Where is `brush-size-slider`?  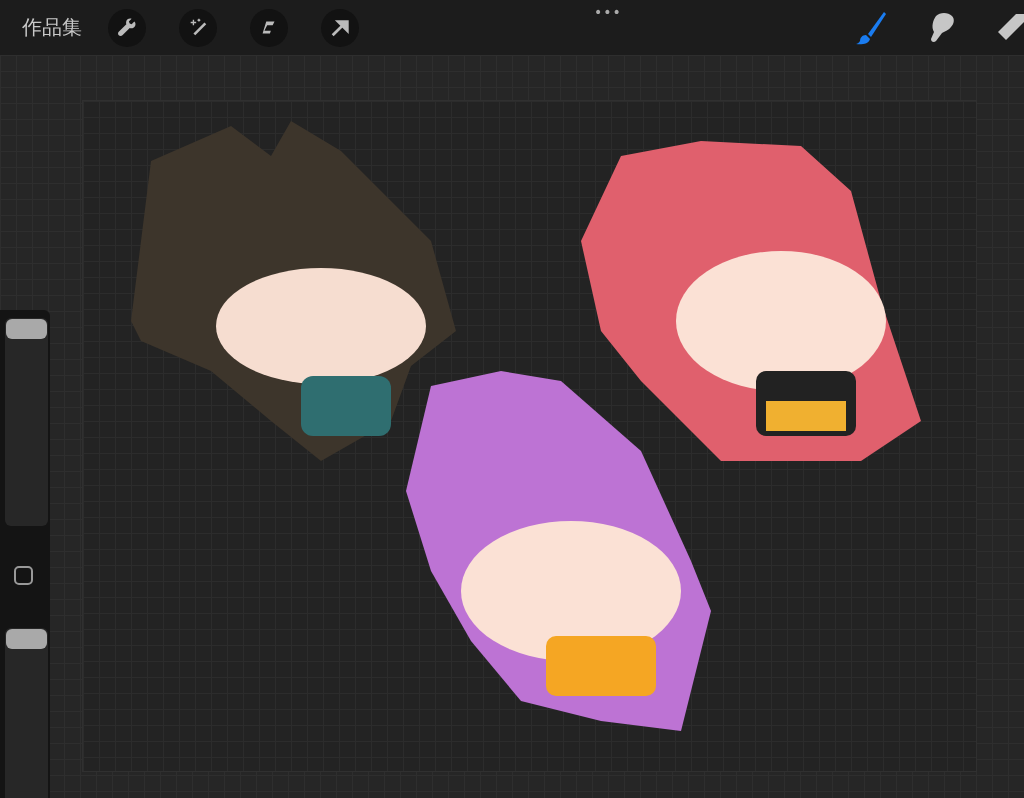
brush-size-slider is located at coordinates (26, 422).